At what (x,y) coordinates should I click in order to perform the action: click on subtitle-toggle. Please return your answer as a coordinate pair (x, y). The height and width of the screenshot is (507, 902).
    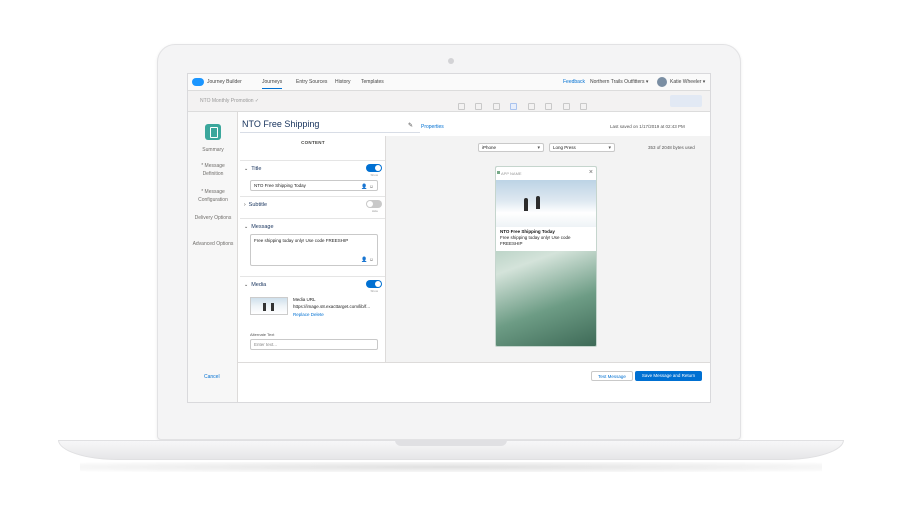
    Looking at the image, I should click on (374, 204).